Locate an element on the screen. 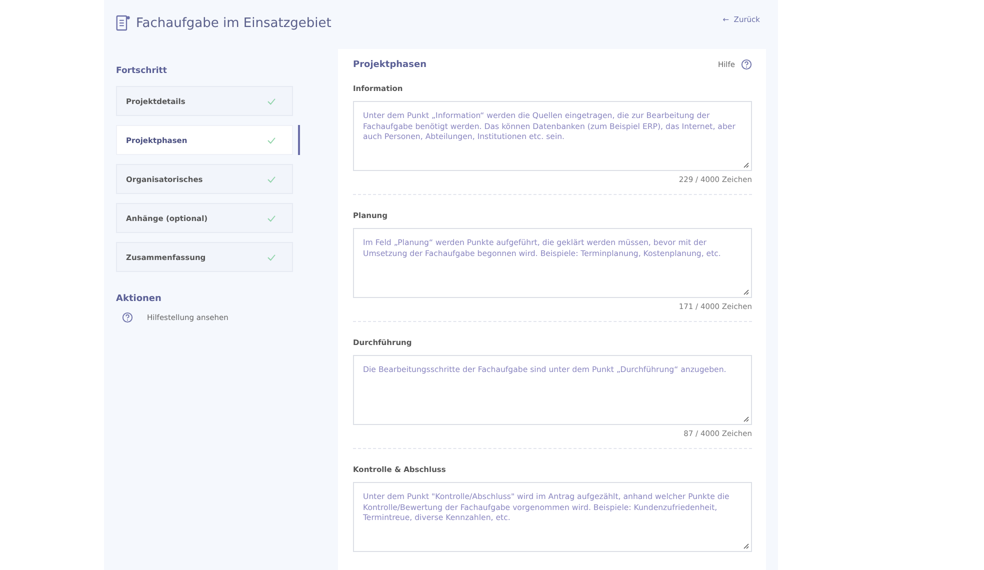 The height and width of the screenshot is (570, 984). progress-heading: Fortschritt is located at coordinates (142, 71).